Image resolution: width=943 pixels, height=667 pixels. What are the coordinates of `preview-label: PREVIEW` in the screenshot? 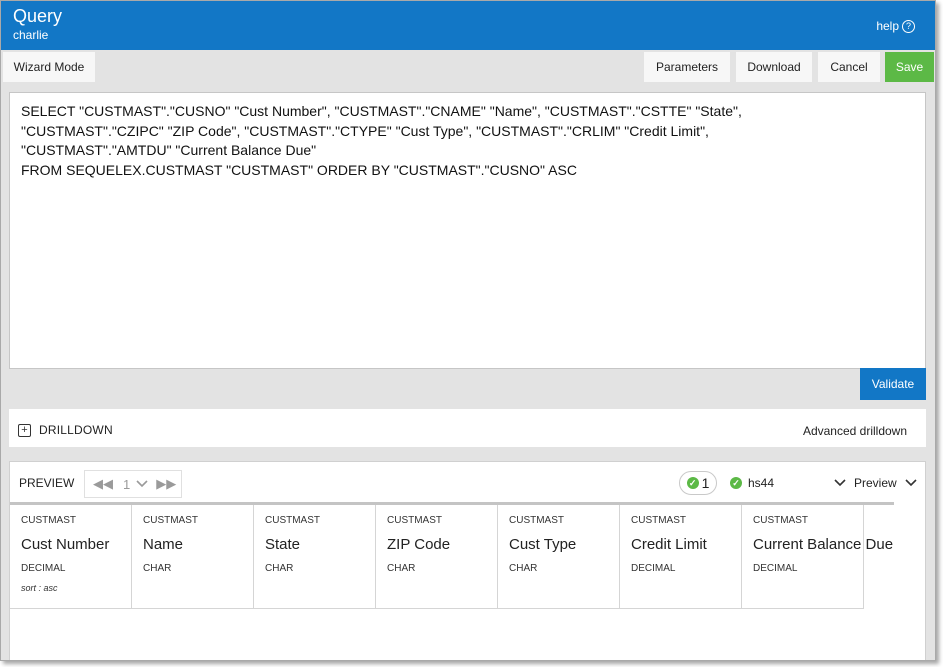 It's located at (47, 483).